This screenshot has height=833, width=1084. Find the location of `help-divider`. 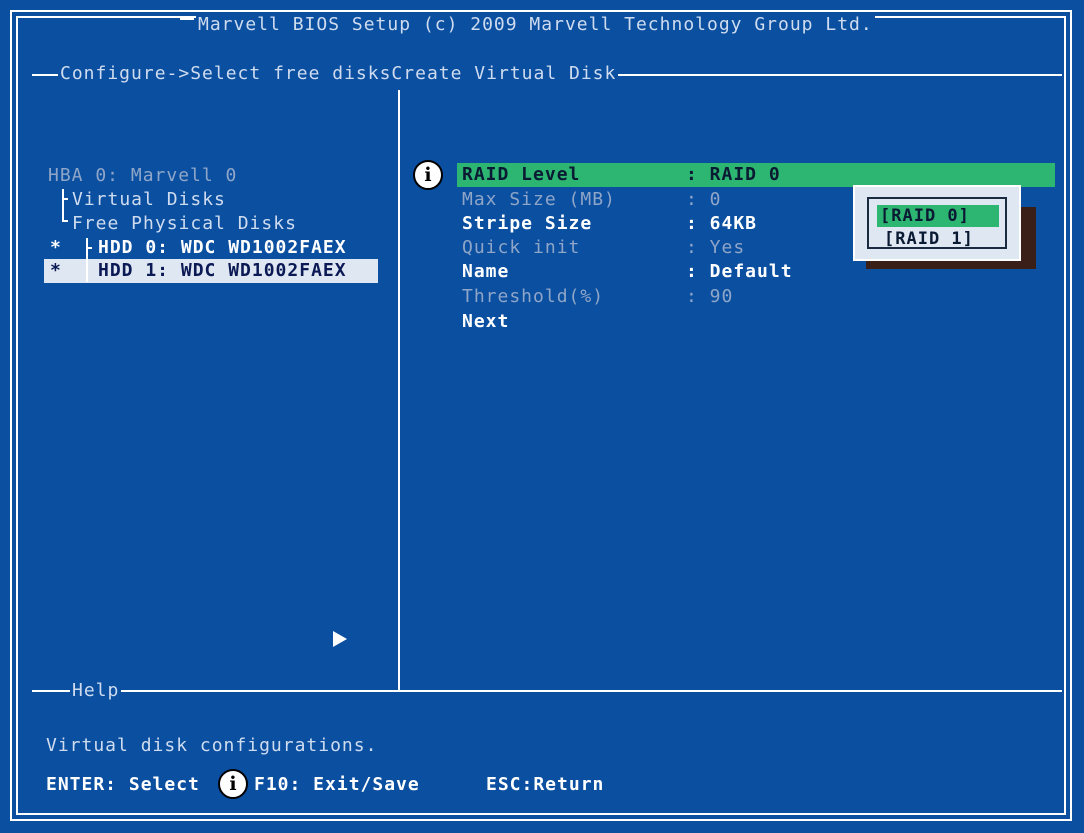

help-divider is located at coordinates (547, 691).